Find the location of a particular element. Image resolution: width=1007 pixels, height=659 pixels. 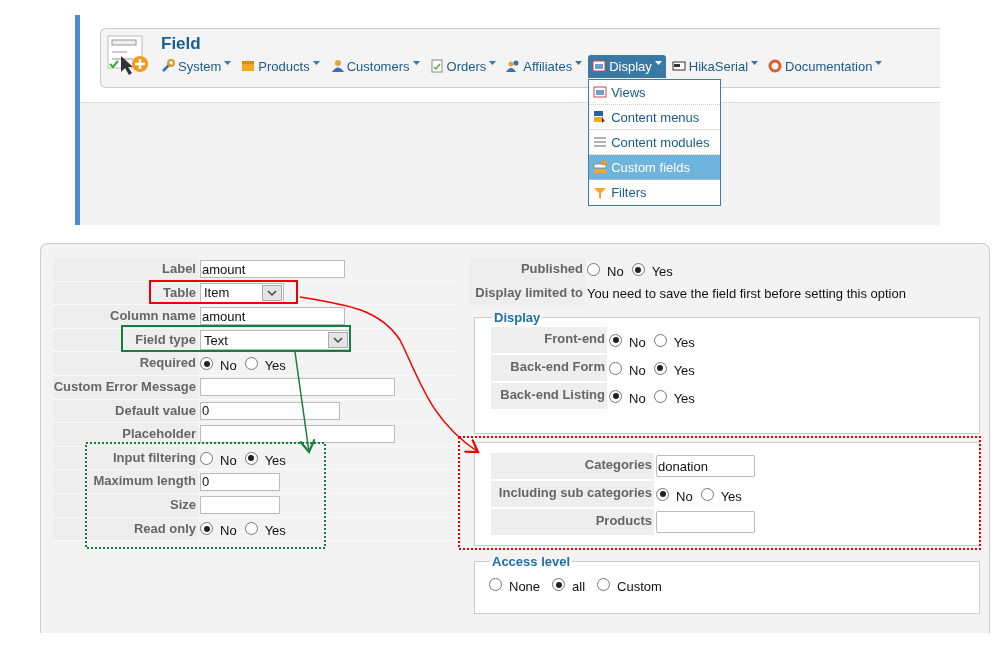

funnel-icon is located at coordinates (600, 192).